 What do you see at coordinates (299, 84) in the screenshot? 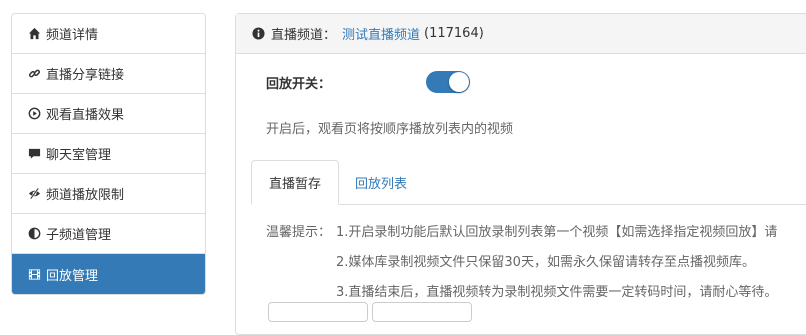
I see `playback-switch-label: 回放开关：` at bounding box center [299, 84].